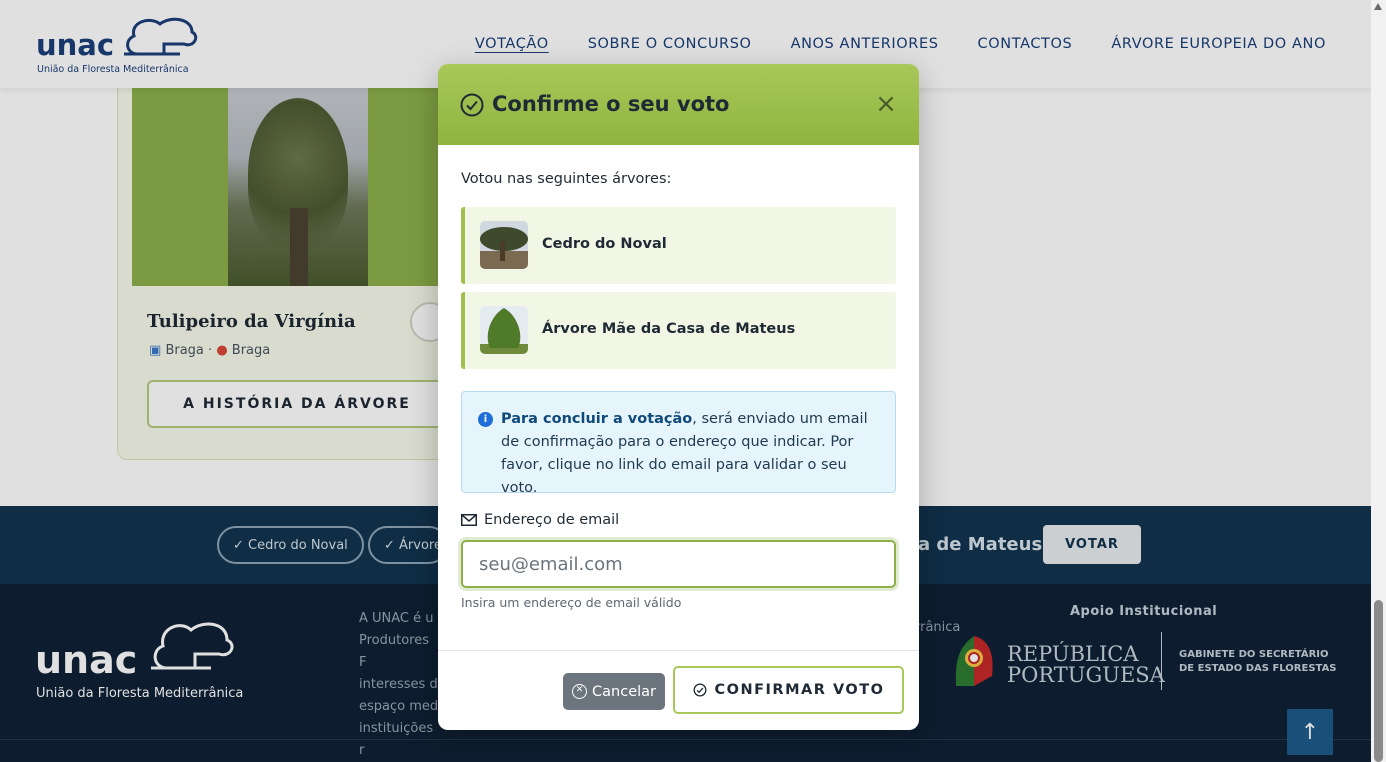 Image resolution: width=1386 pixels, height=762 pixels. What do you see at coordinates (1378, 681) in the screenshot?
I see `scrollbar-thumb` at bounding box center [1378, 681].